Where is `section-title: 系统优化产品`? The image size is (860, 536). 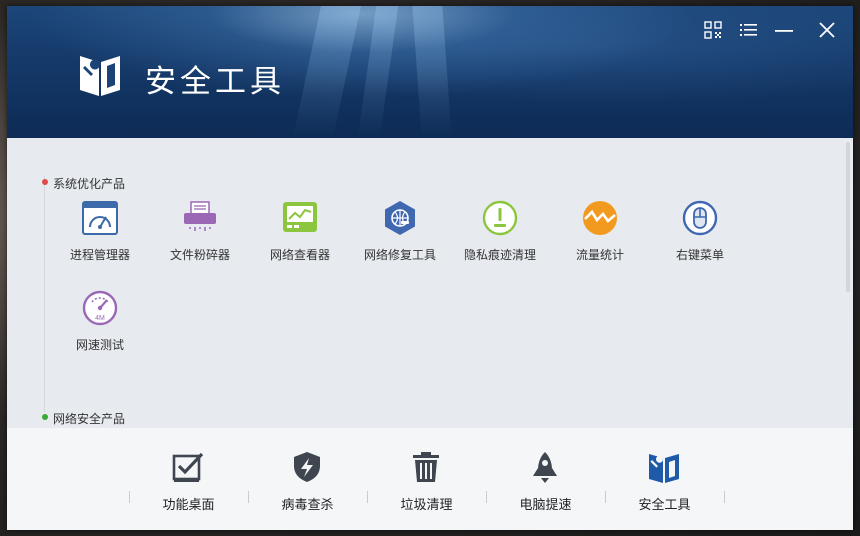
section-title: 系统优化产品 is located at coordinates (89, 184).